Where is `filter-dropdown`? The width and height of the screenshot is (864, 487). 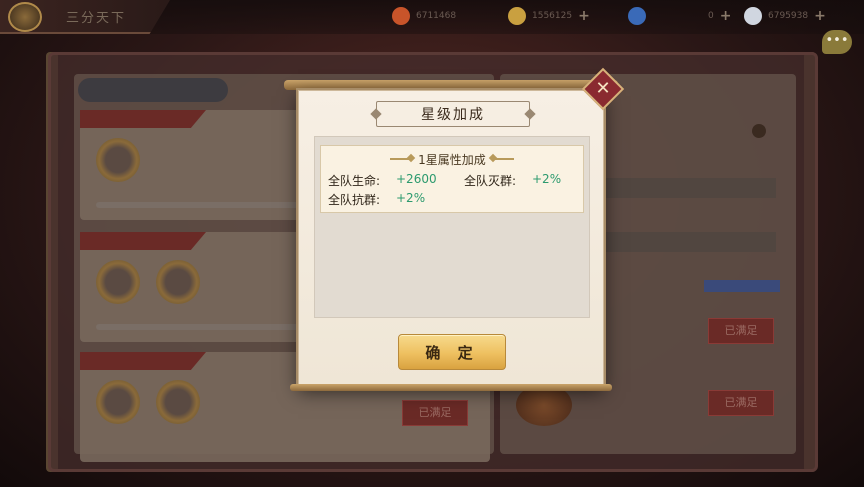
filter-dropdown is located at coordinates (153, 90).